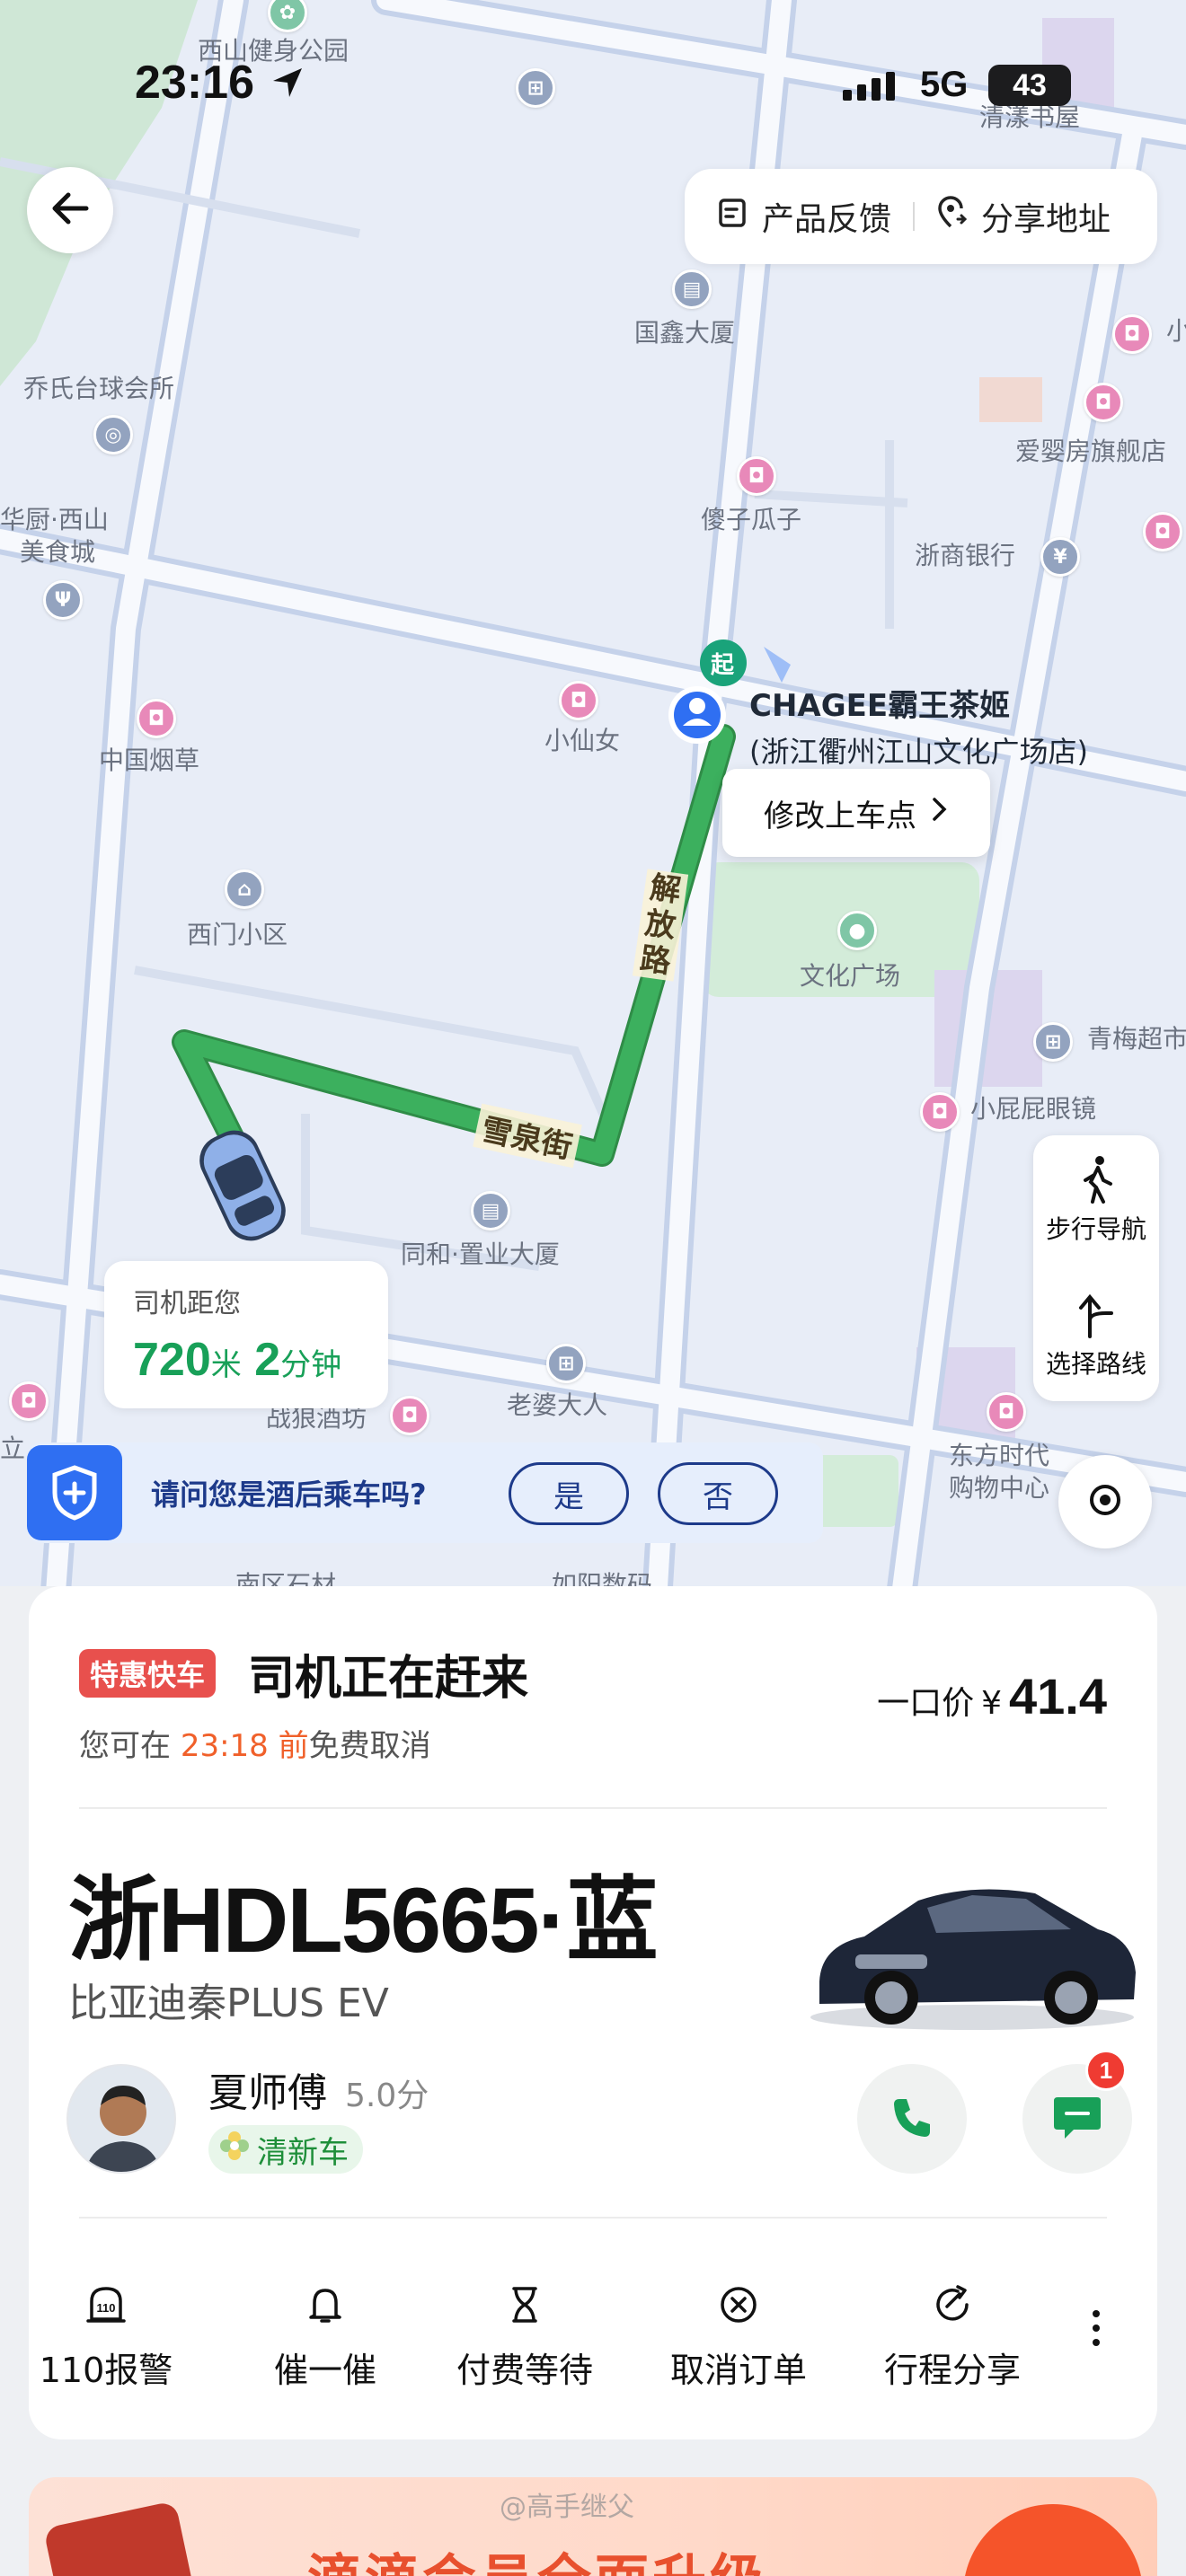 This screenshot has width=1186, height=2576. What do you see at coordinates (1106, 2070) in the screenshot?
I see `unread-message-badge: 1` at bounding box center [1106, 2070].